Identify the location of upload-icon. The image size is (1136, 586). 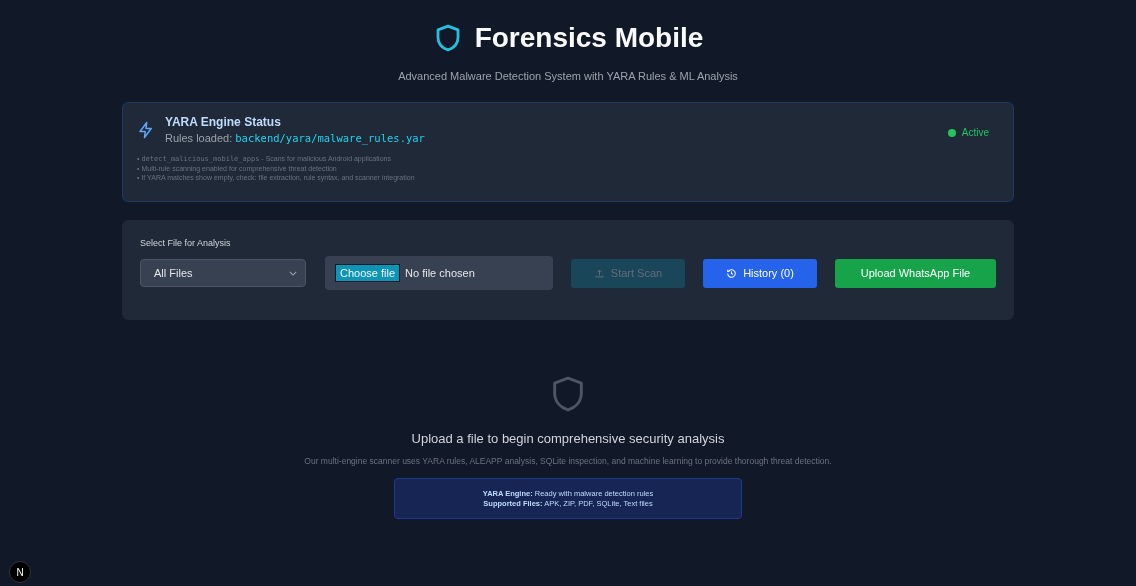
(599, 273).